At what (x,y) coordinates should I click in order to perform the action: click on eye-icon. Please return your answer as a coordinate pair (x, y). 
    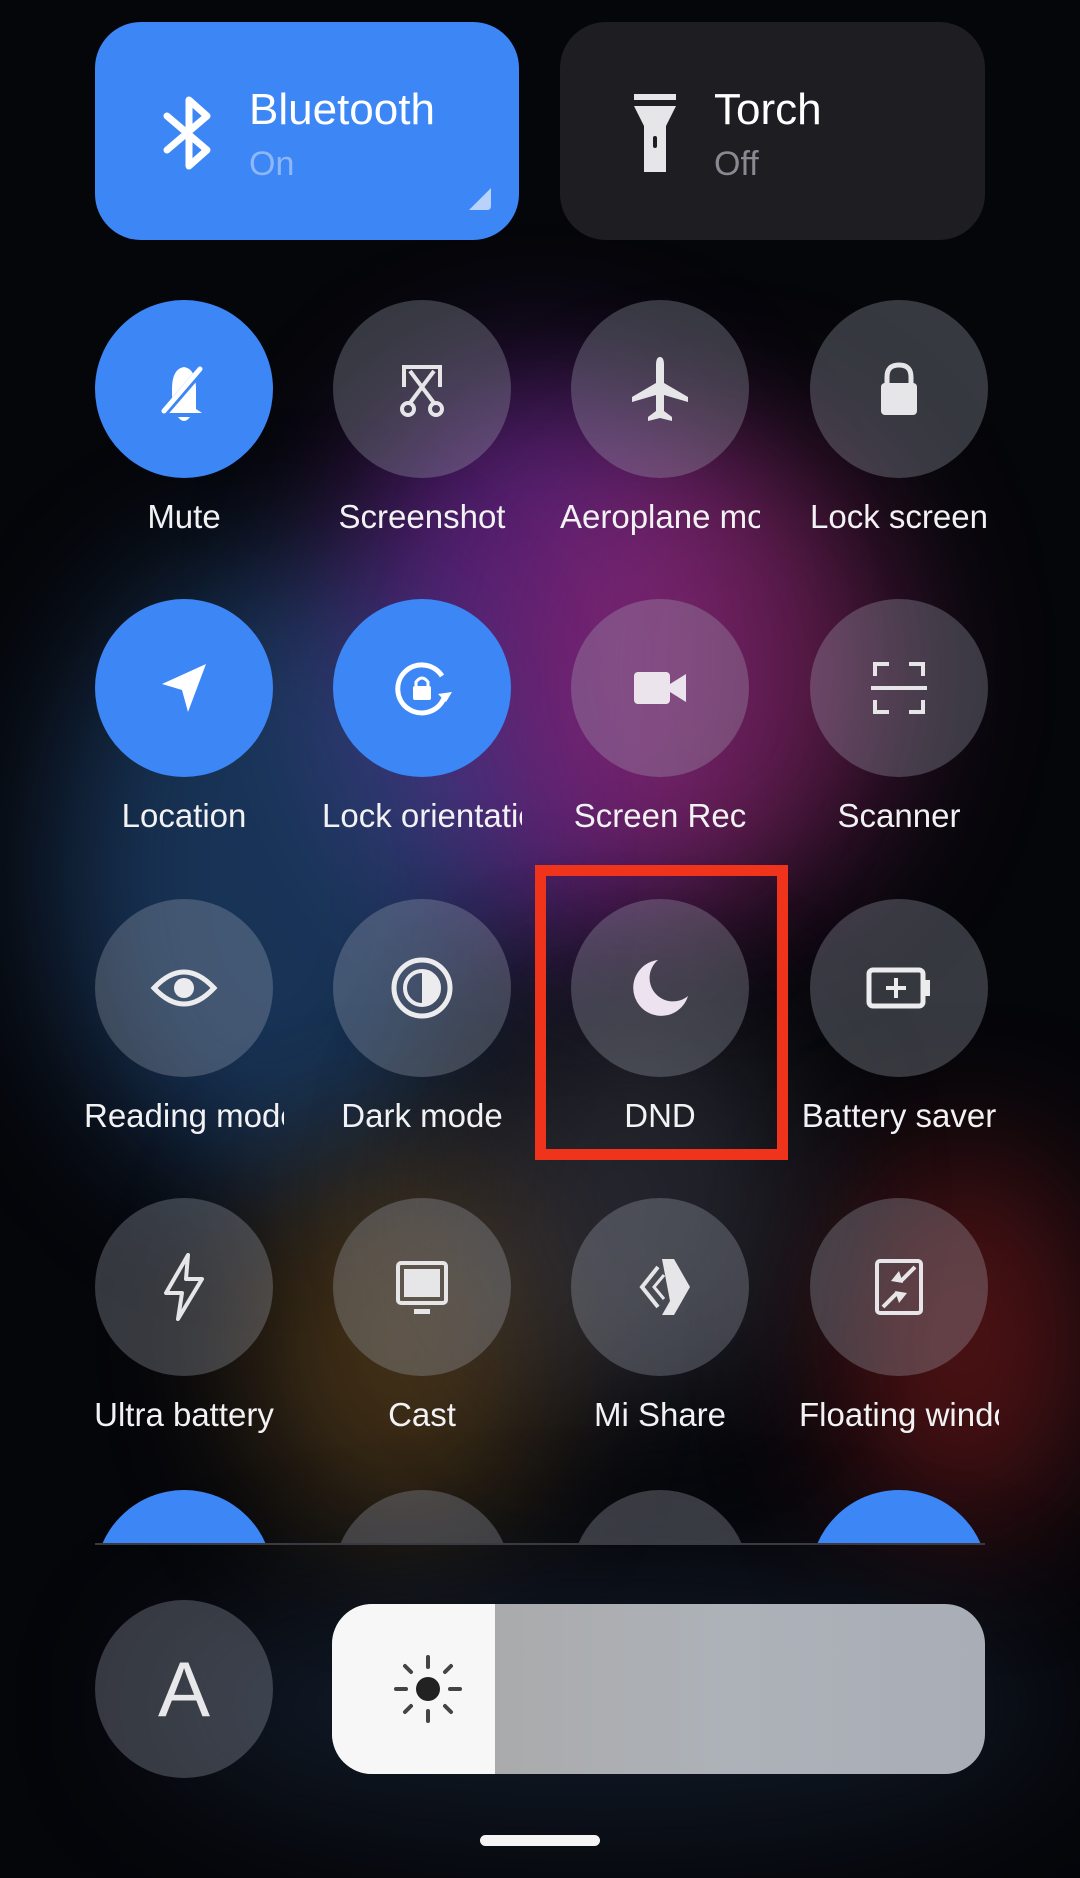
    Looking at the image, I should click on (184, 988).